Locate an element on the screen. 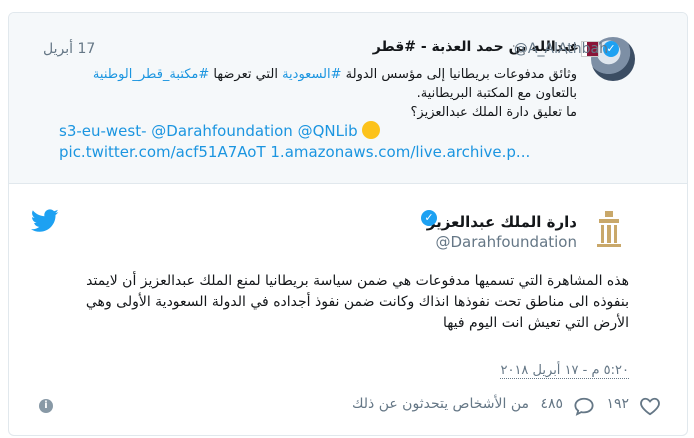  like-action is located at coordinates (650, 406).